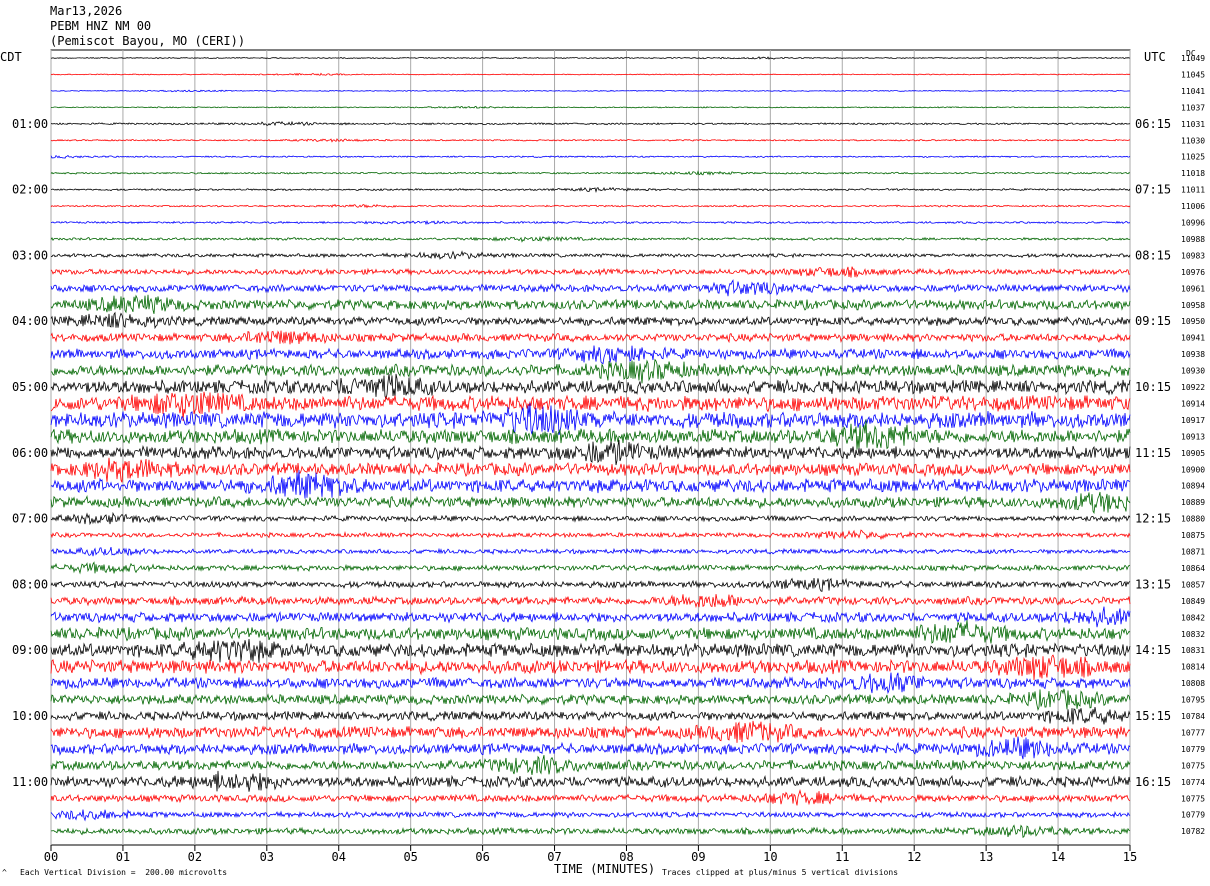  Describe the element at coordinates (554, 857) in the screenshot. I see `x-tick-label: 07` at that location.